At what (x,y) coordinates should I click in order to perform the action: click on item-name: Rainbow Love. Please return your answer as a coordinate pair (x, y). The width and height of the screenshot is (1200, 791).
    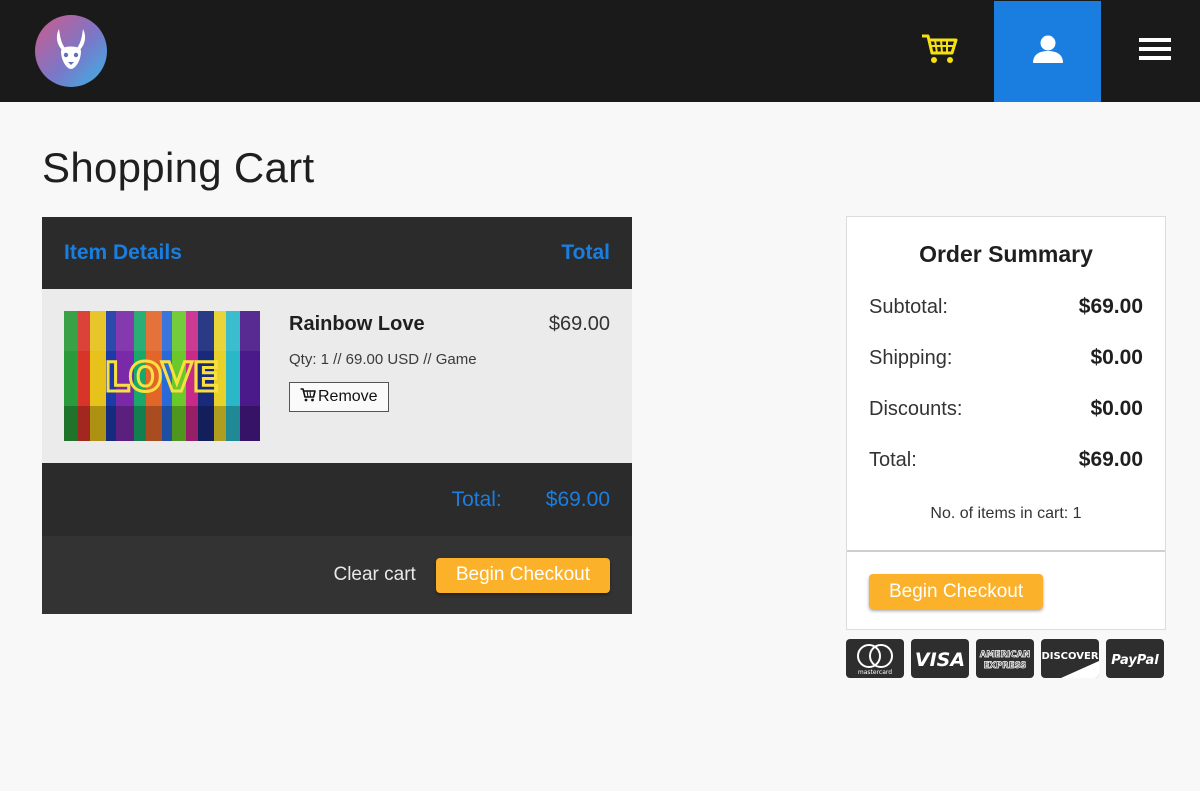
    Looking at the image, I should click on (357, 324).